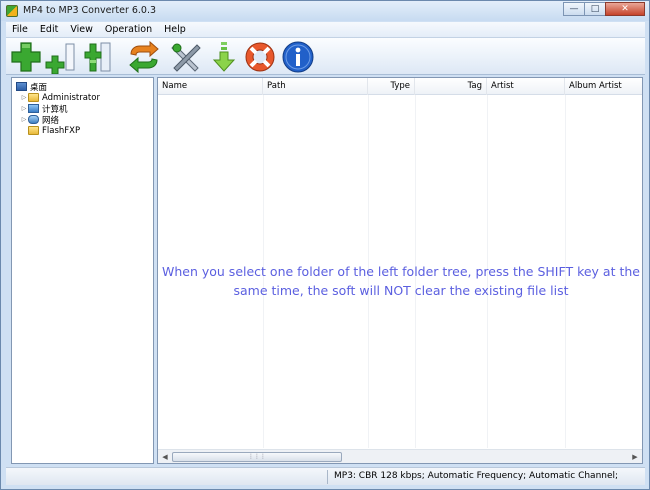 Image resolution: width=650 pixels, height=490 pixels. What do you see at coordinates (165, 457) in the screenshot?
I see `scroll-left-icon: ◀` at bounding box center [165, 457].